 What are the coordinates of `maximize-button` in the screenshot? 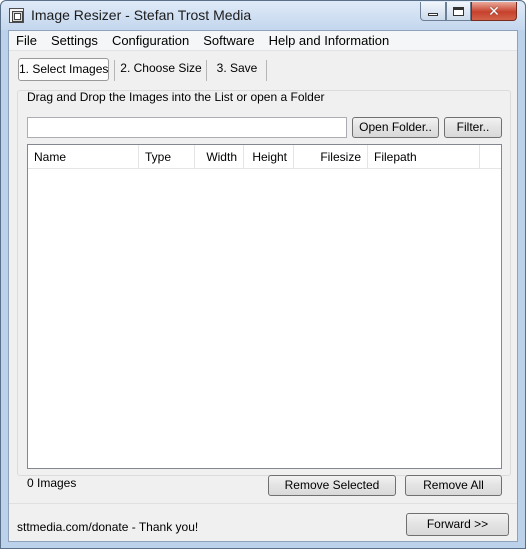 It's located at (458, 11).